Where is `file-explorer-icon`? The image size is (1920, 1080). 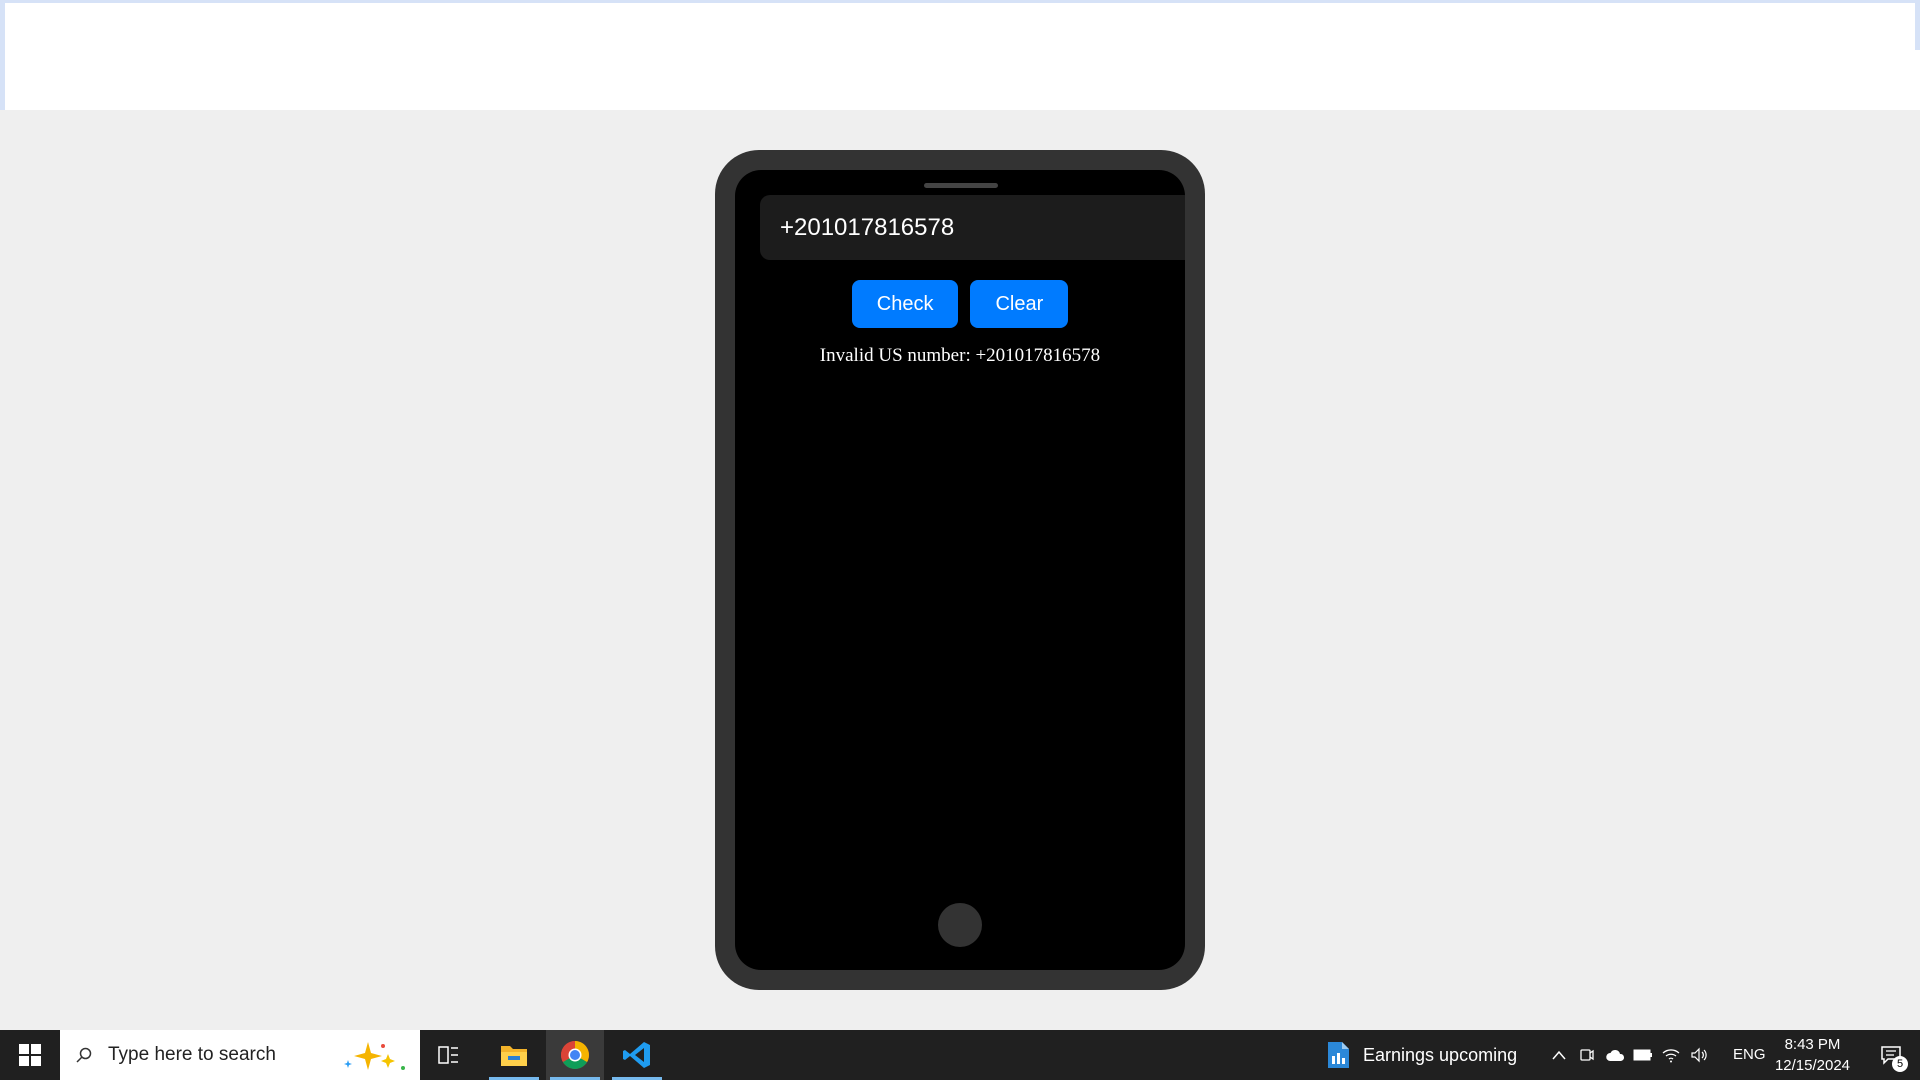 file-explorer-icon is located at coordinates (514, 1056).